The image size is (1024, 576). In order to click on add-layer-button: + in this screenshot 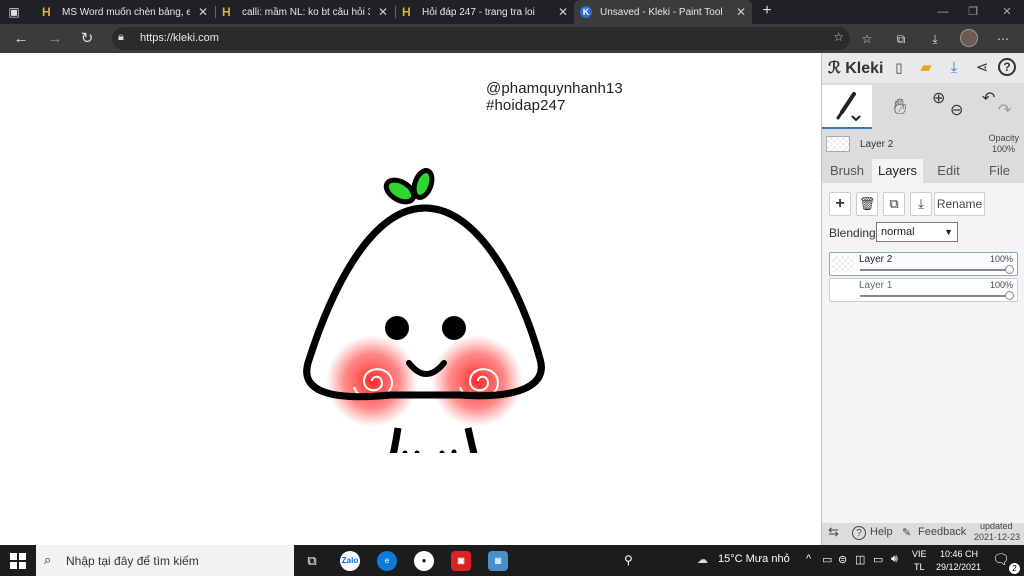, I will do `click(840, 204)`.